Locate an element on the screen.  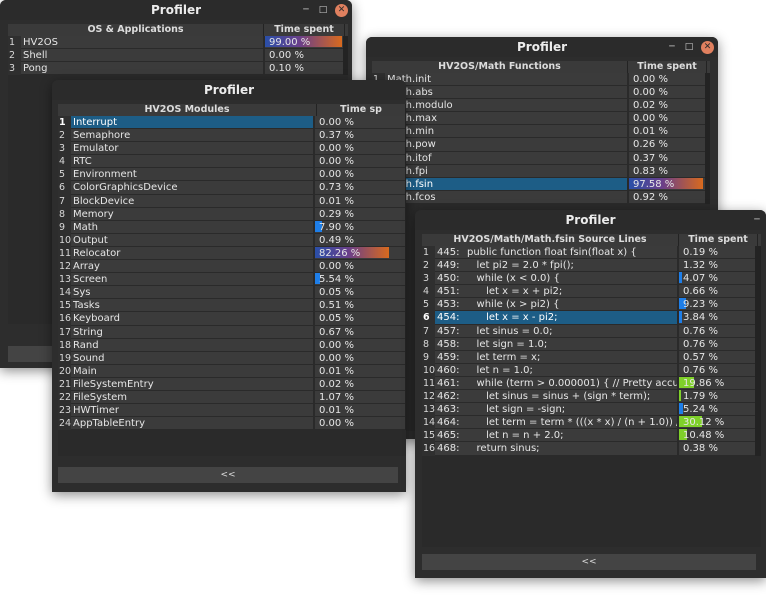
table-row: 16 Keyboard 0.05 % is located at coordinates (232, 319).